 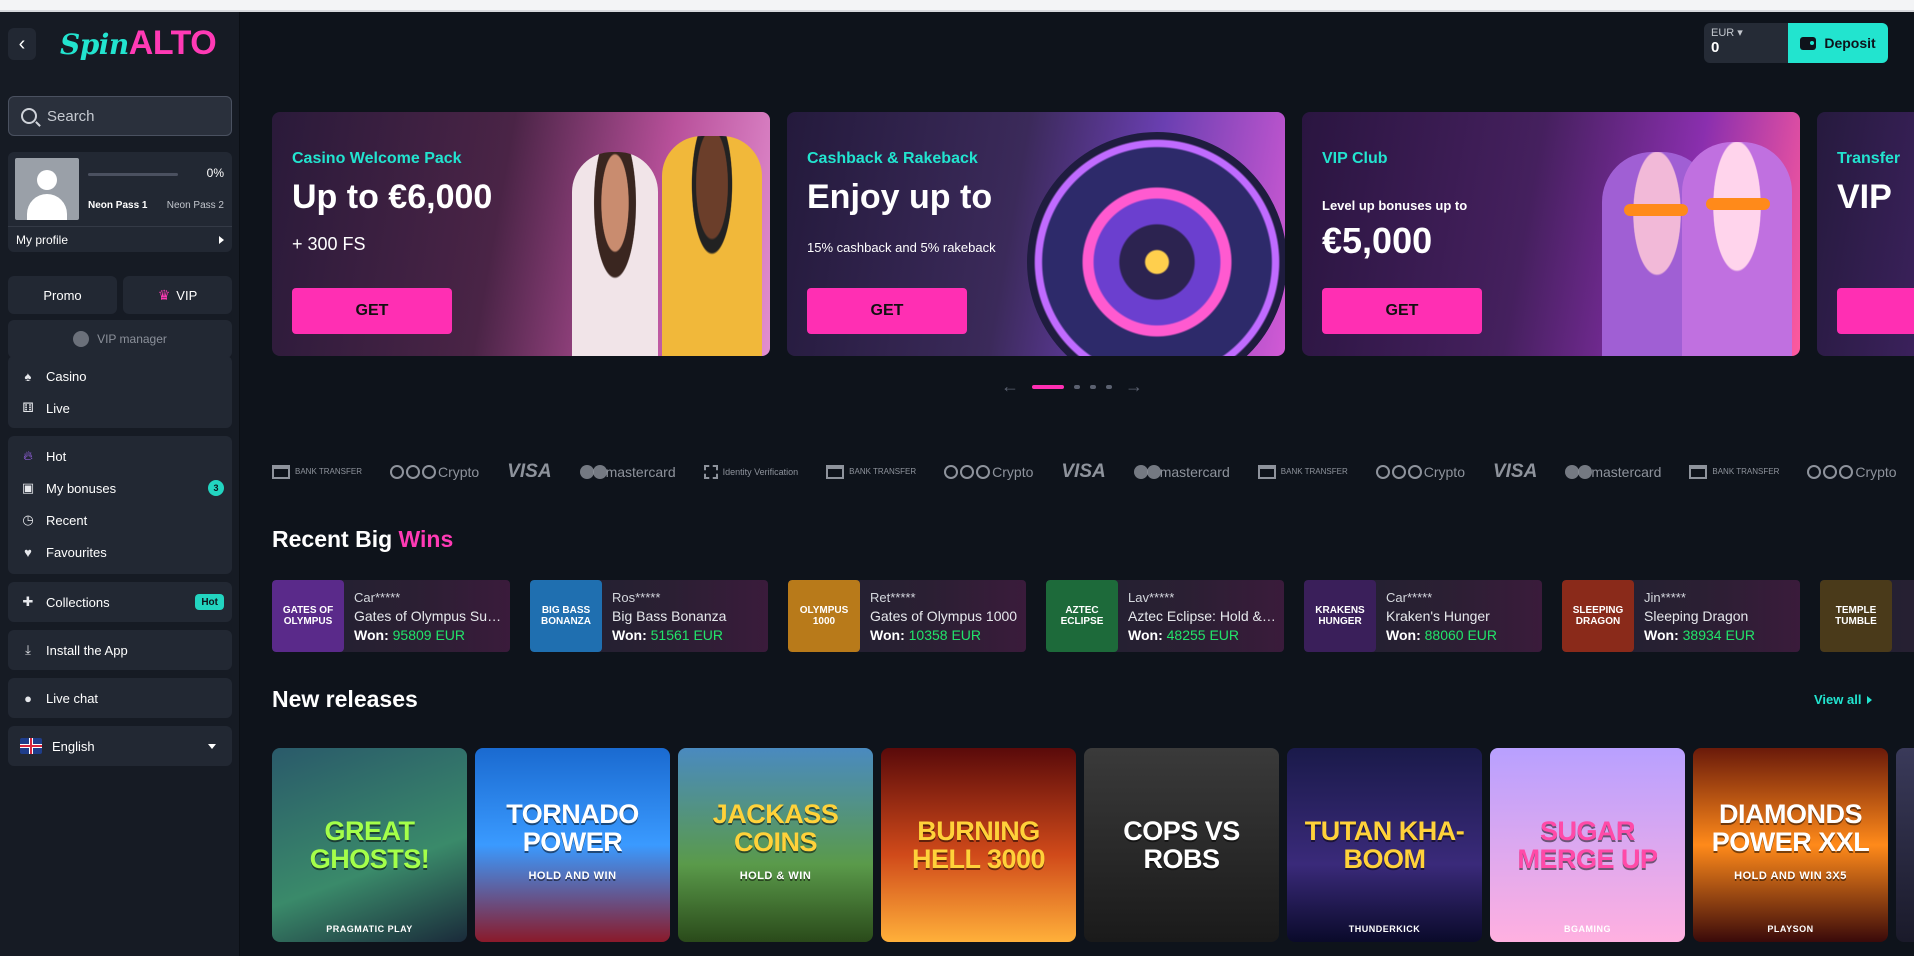 I want to click on gift-icon: ▣, so click(x=28, y=487).